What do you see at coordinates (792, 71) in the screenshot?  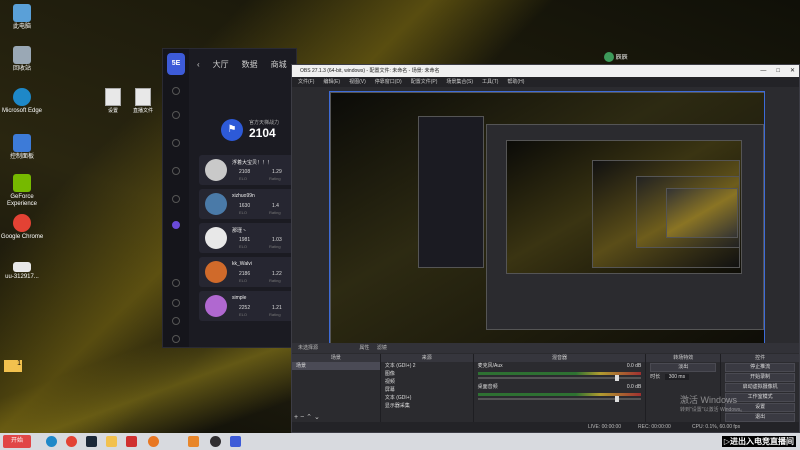 I see `close-icon: ✕` at bounding box center [792, 71].